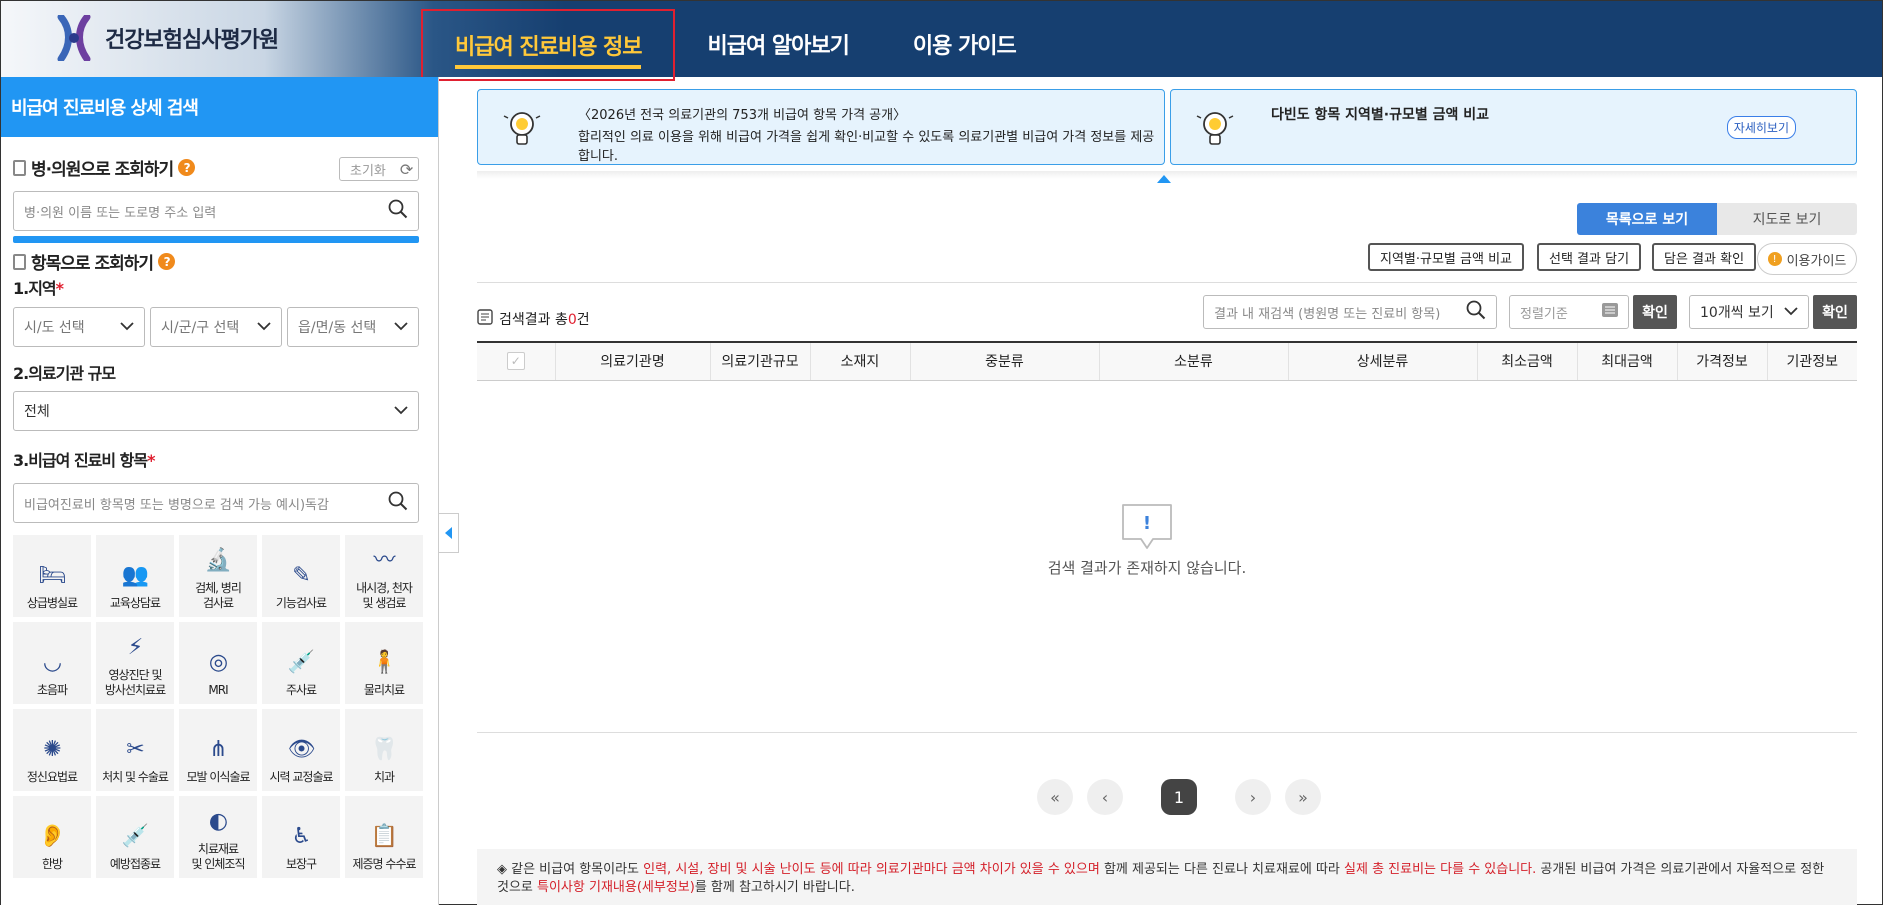 Image resolution: width=1883 pixels, height=905 pixels. I want to click on category-label: 치료재료, so click(218, 849).